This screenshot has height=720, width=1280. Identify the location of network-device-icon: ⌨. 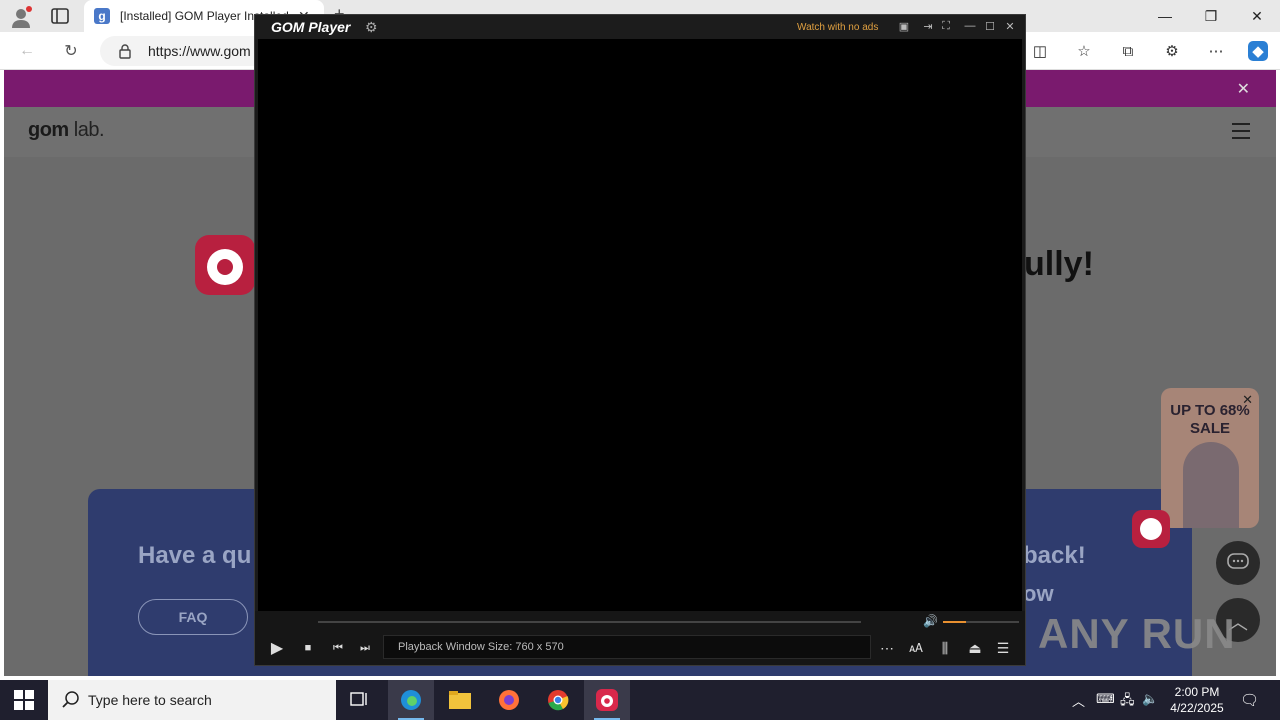
(1105, 699).